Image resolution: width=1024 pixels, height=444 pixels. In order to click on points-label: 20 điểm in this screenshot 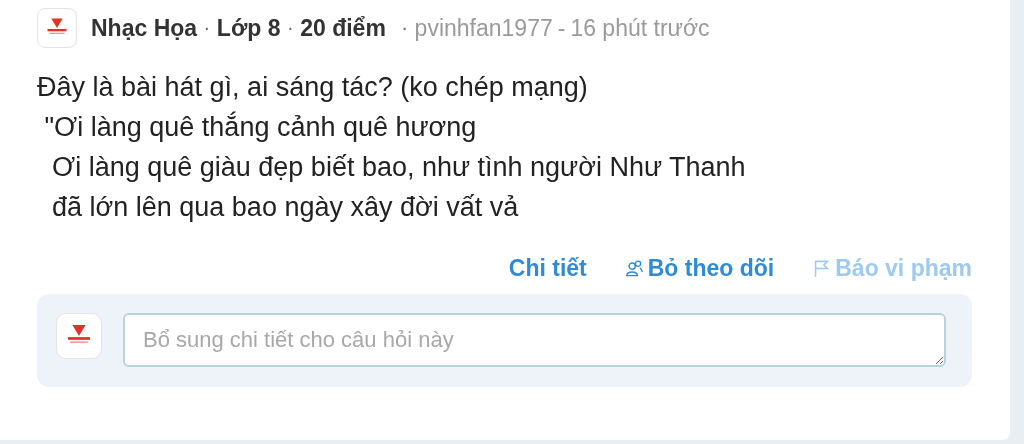, I will do `click(343, 28)`.